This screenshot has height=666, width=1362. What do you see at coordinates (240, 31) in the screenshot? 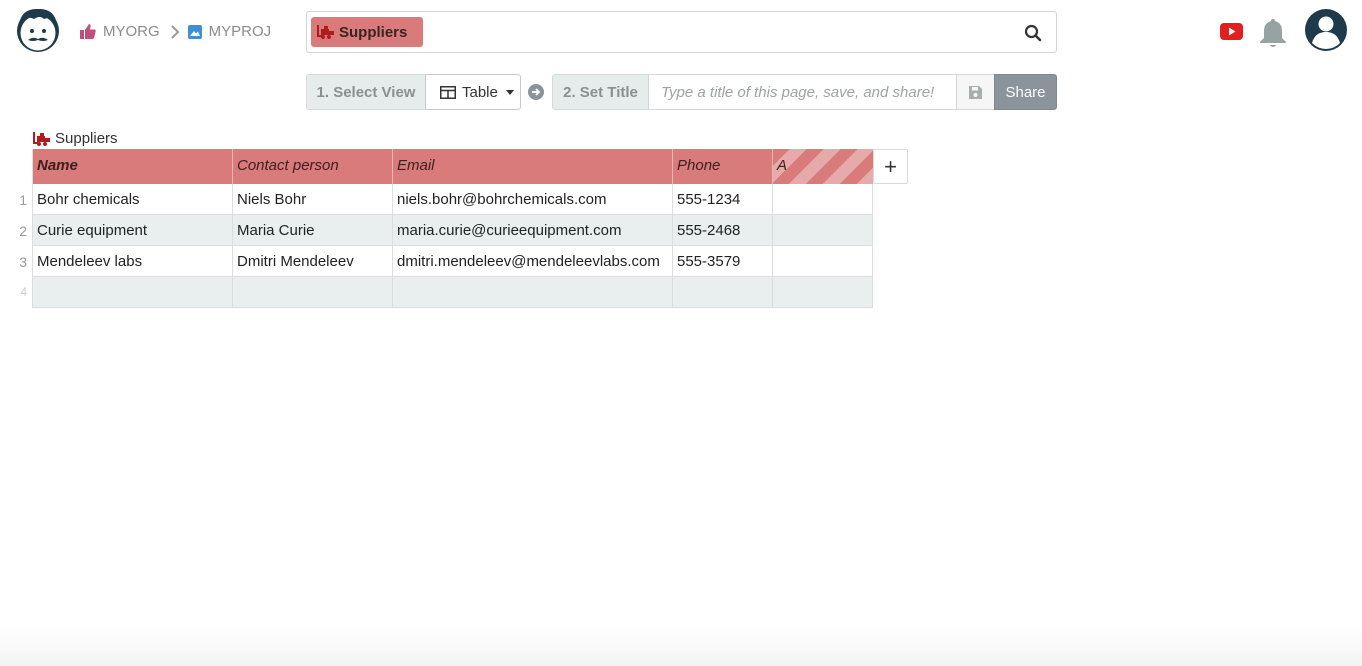
I see `breadcrumb-project-label: MYPROJ` at bounding box center [240, 31].